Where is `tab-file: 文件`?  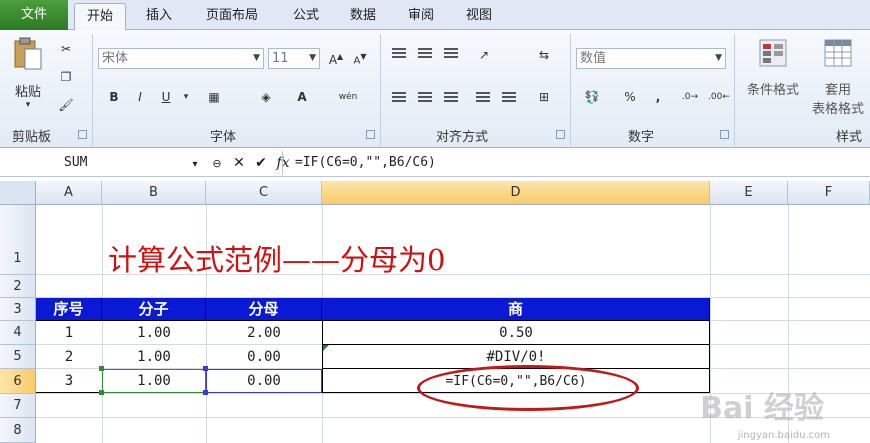
tab-file: 文件 is located at coordinates (34, 15).